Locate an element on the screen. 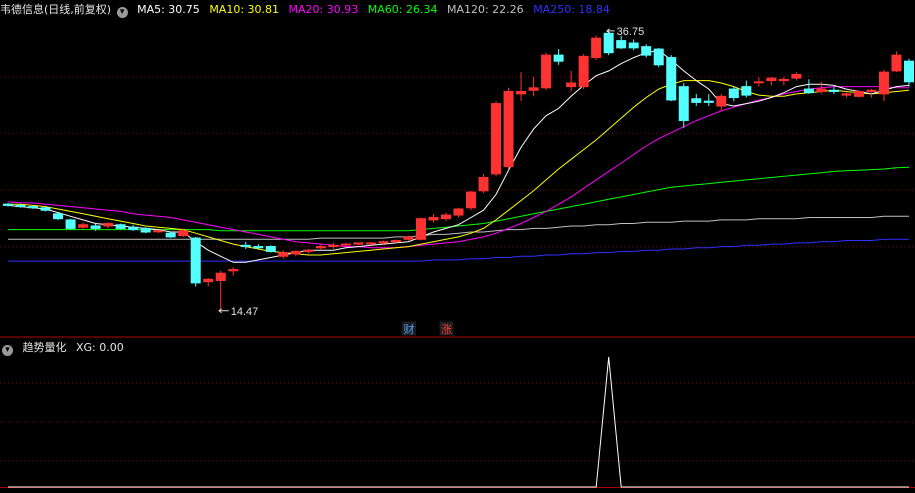  ma250-line is located at coordinates (458, 250).